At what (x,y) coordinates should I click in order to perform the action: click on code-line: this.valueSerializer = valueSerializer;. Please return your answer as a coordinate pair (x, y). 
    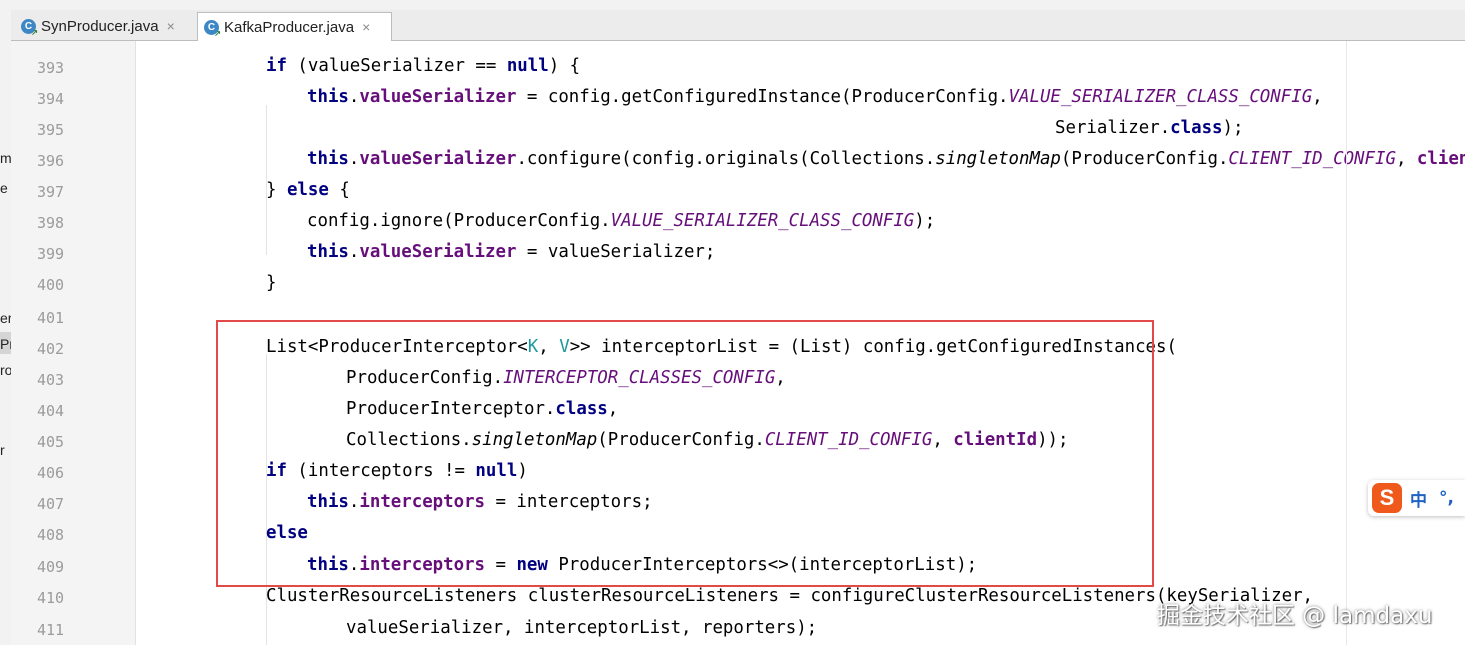
    Looking at the image, I should click on (511, 252).